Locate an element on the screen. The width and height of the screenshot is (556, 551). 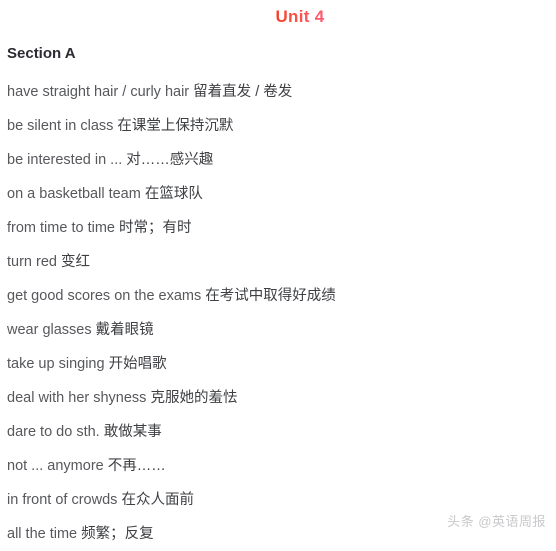
phrase-chinese: 克服她的羞怯 is located at coordinates (194, 398).